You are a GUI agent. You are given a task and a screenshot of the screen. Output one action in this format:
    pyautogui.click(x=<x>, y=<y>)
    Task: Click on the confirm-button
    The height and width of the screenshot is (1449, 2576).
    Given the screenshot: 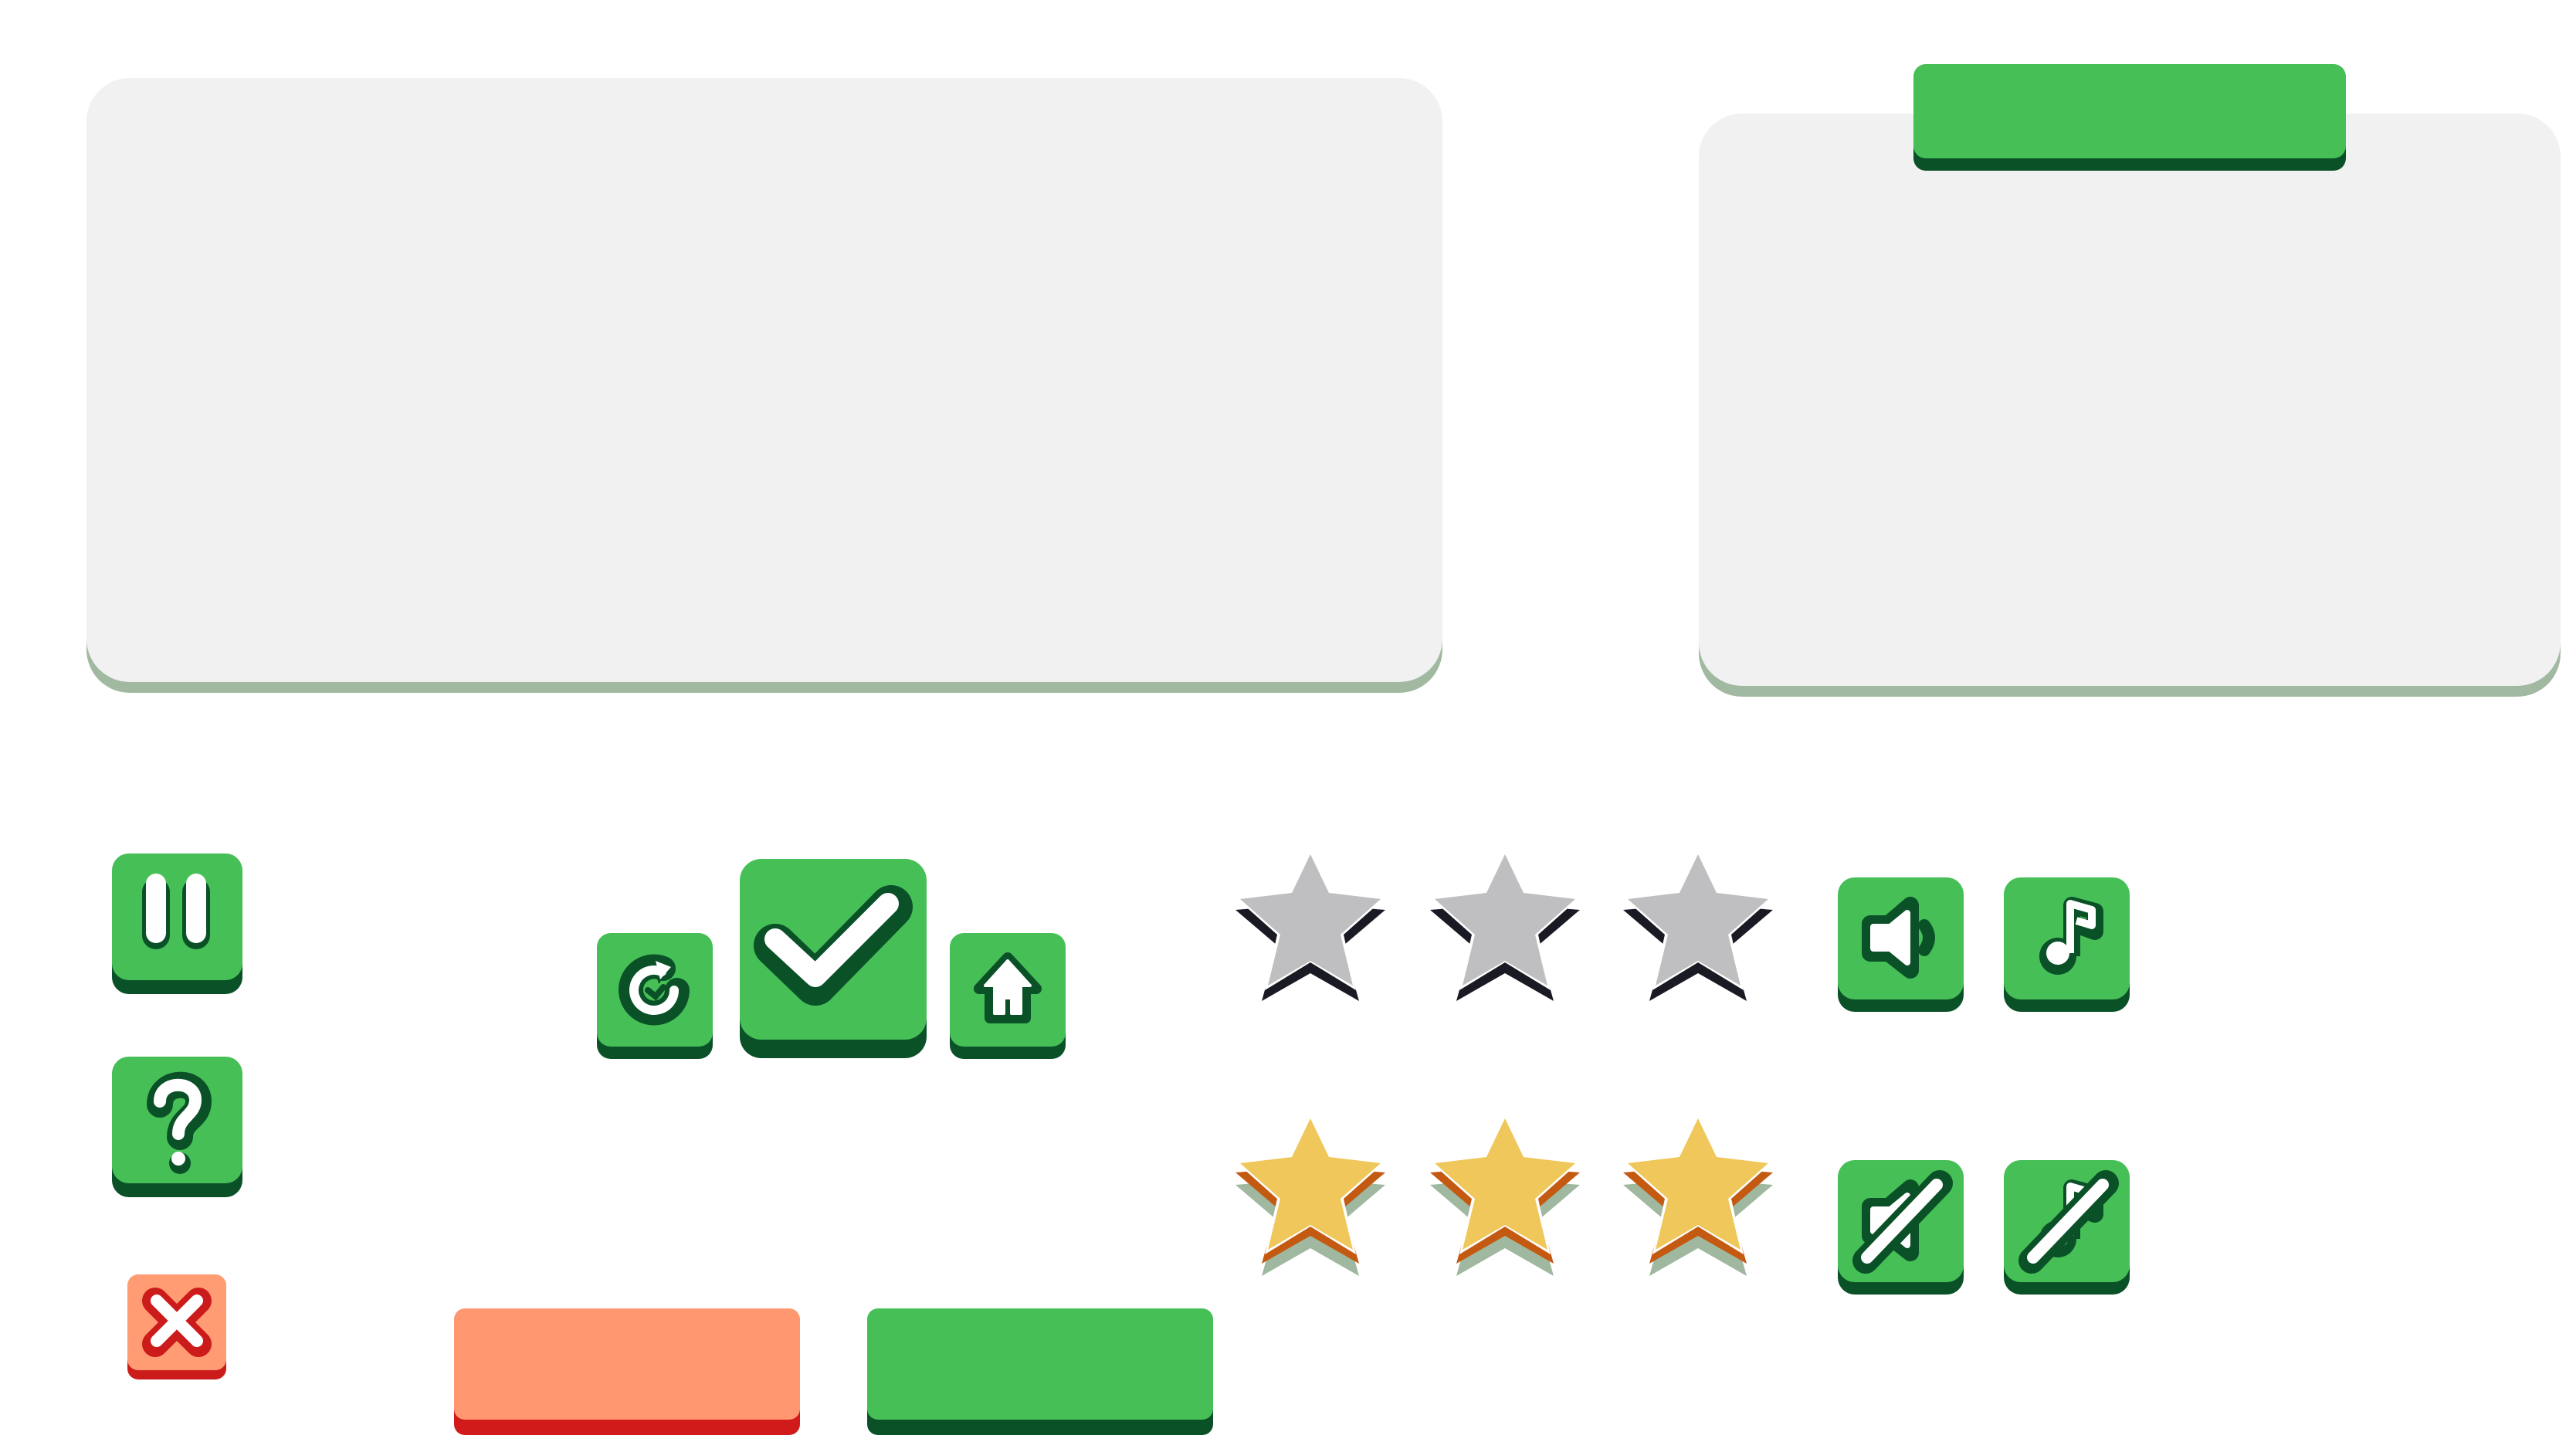 What is the action you would take?
    pyautogui.click(x=833, y=949)
    